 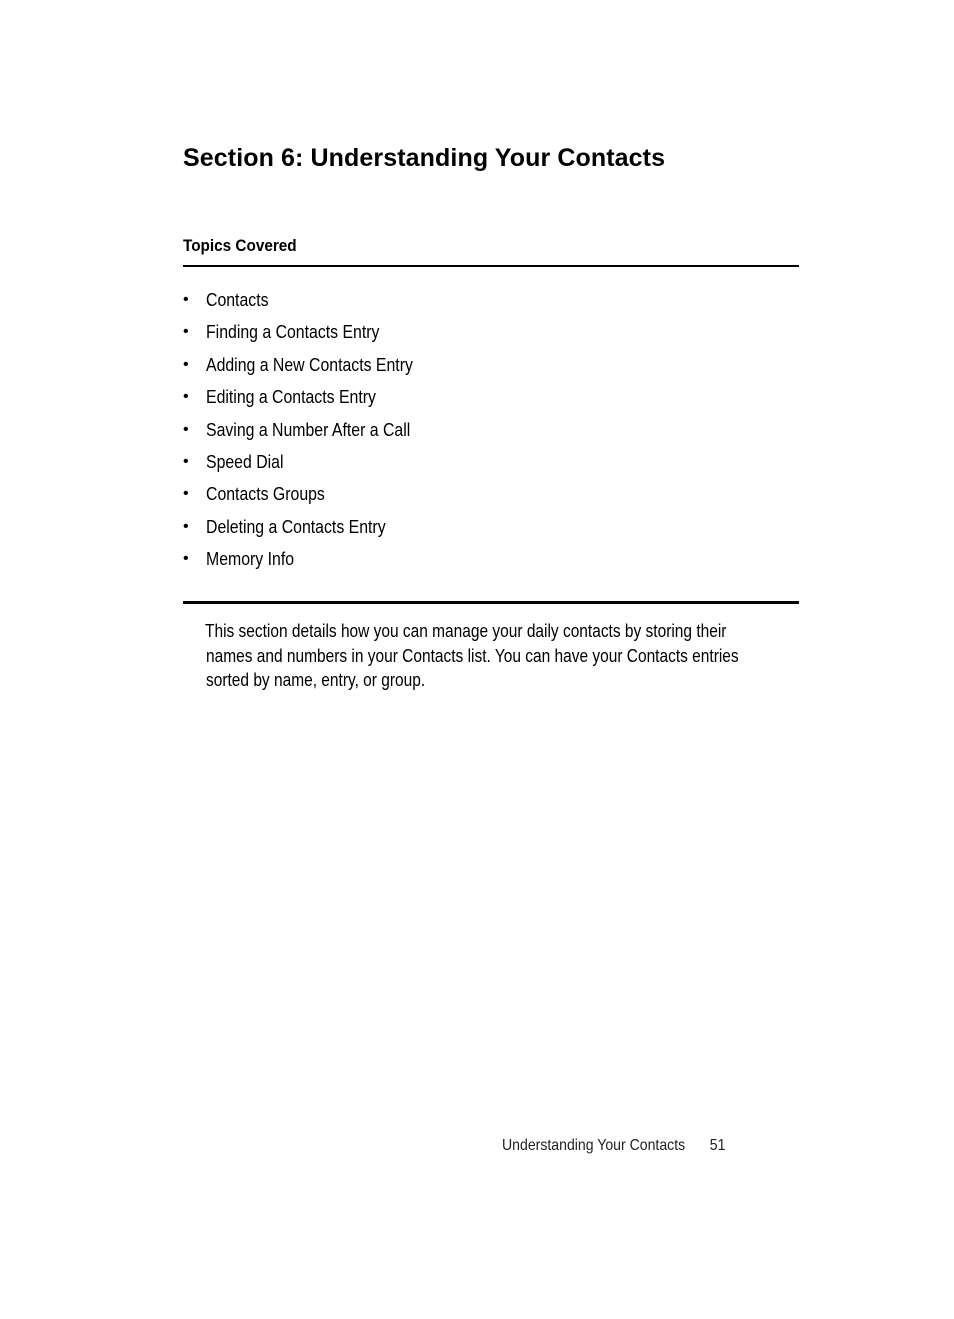 What do you see at coordinates (245, 461) in the screenshot?
I see `topic-label: Speed Dial` at bounding box center [245, 461].